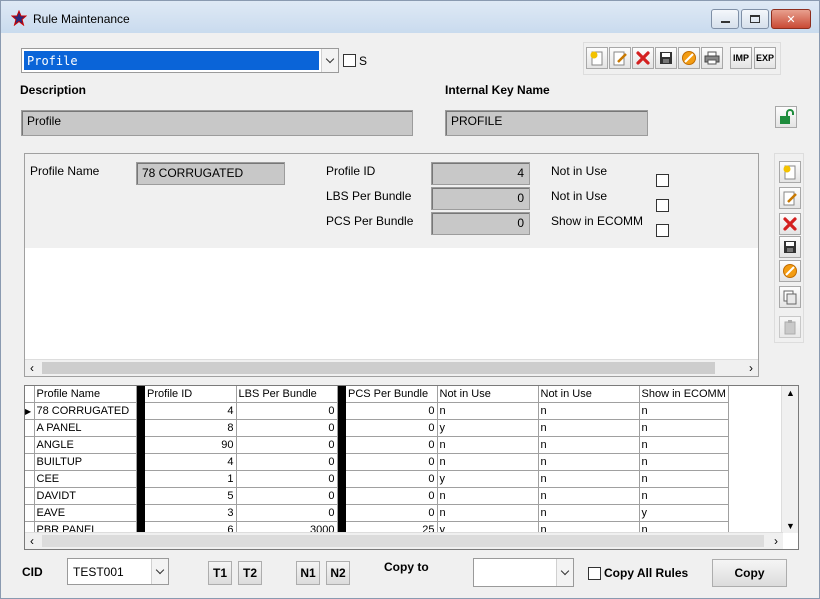 The image size is (820, 599). What do you see at coordinates (287, 394) in the screenshot?
I see `col-header-lbs: LBS Per Bundle` at bounding box center [287, 394].